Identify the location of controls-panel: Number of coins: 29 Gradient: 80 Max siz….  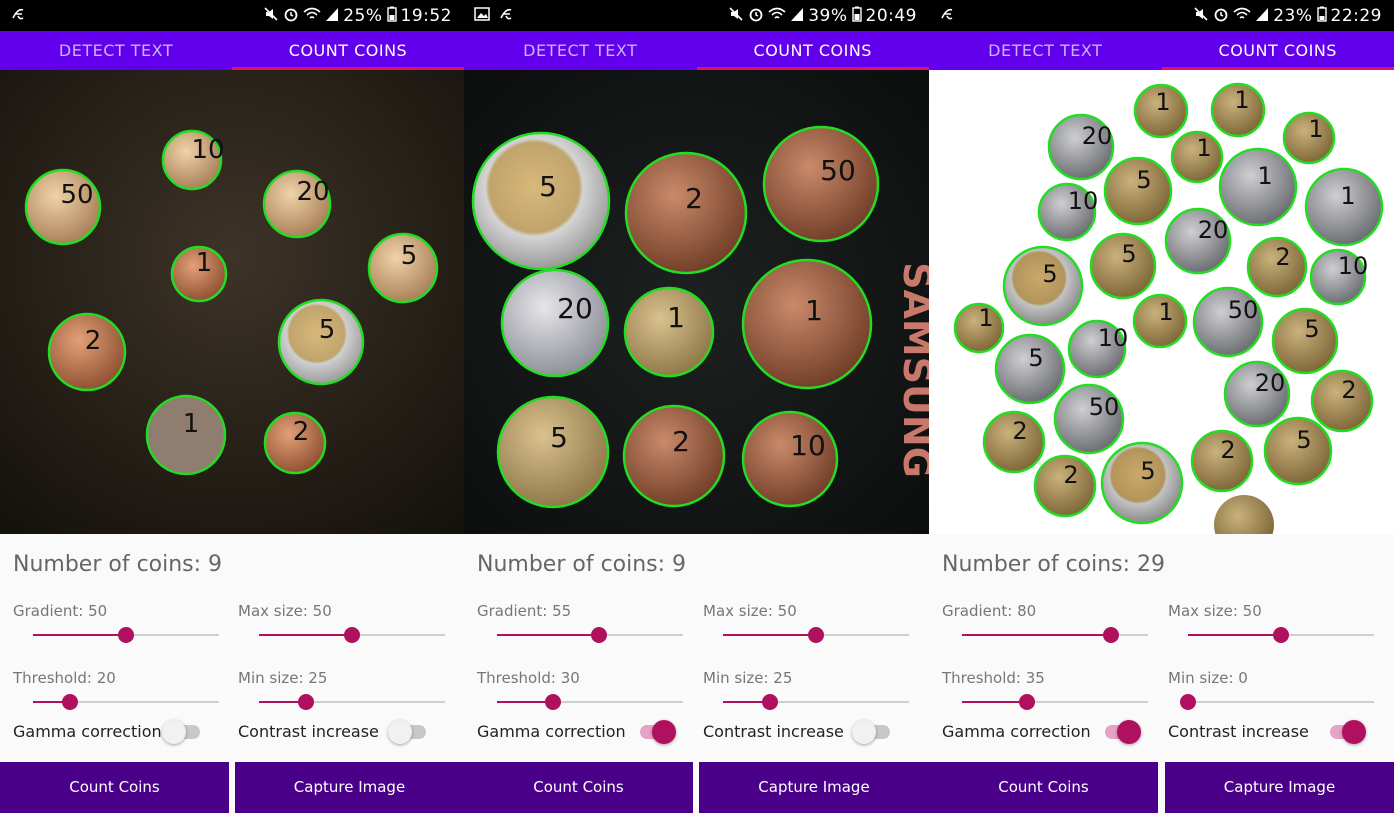
(1161, 648).